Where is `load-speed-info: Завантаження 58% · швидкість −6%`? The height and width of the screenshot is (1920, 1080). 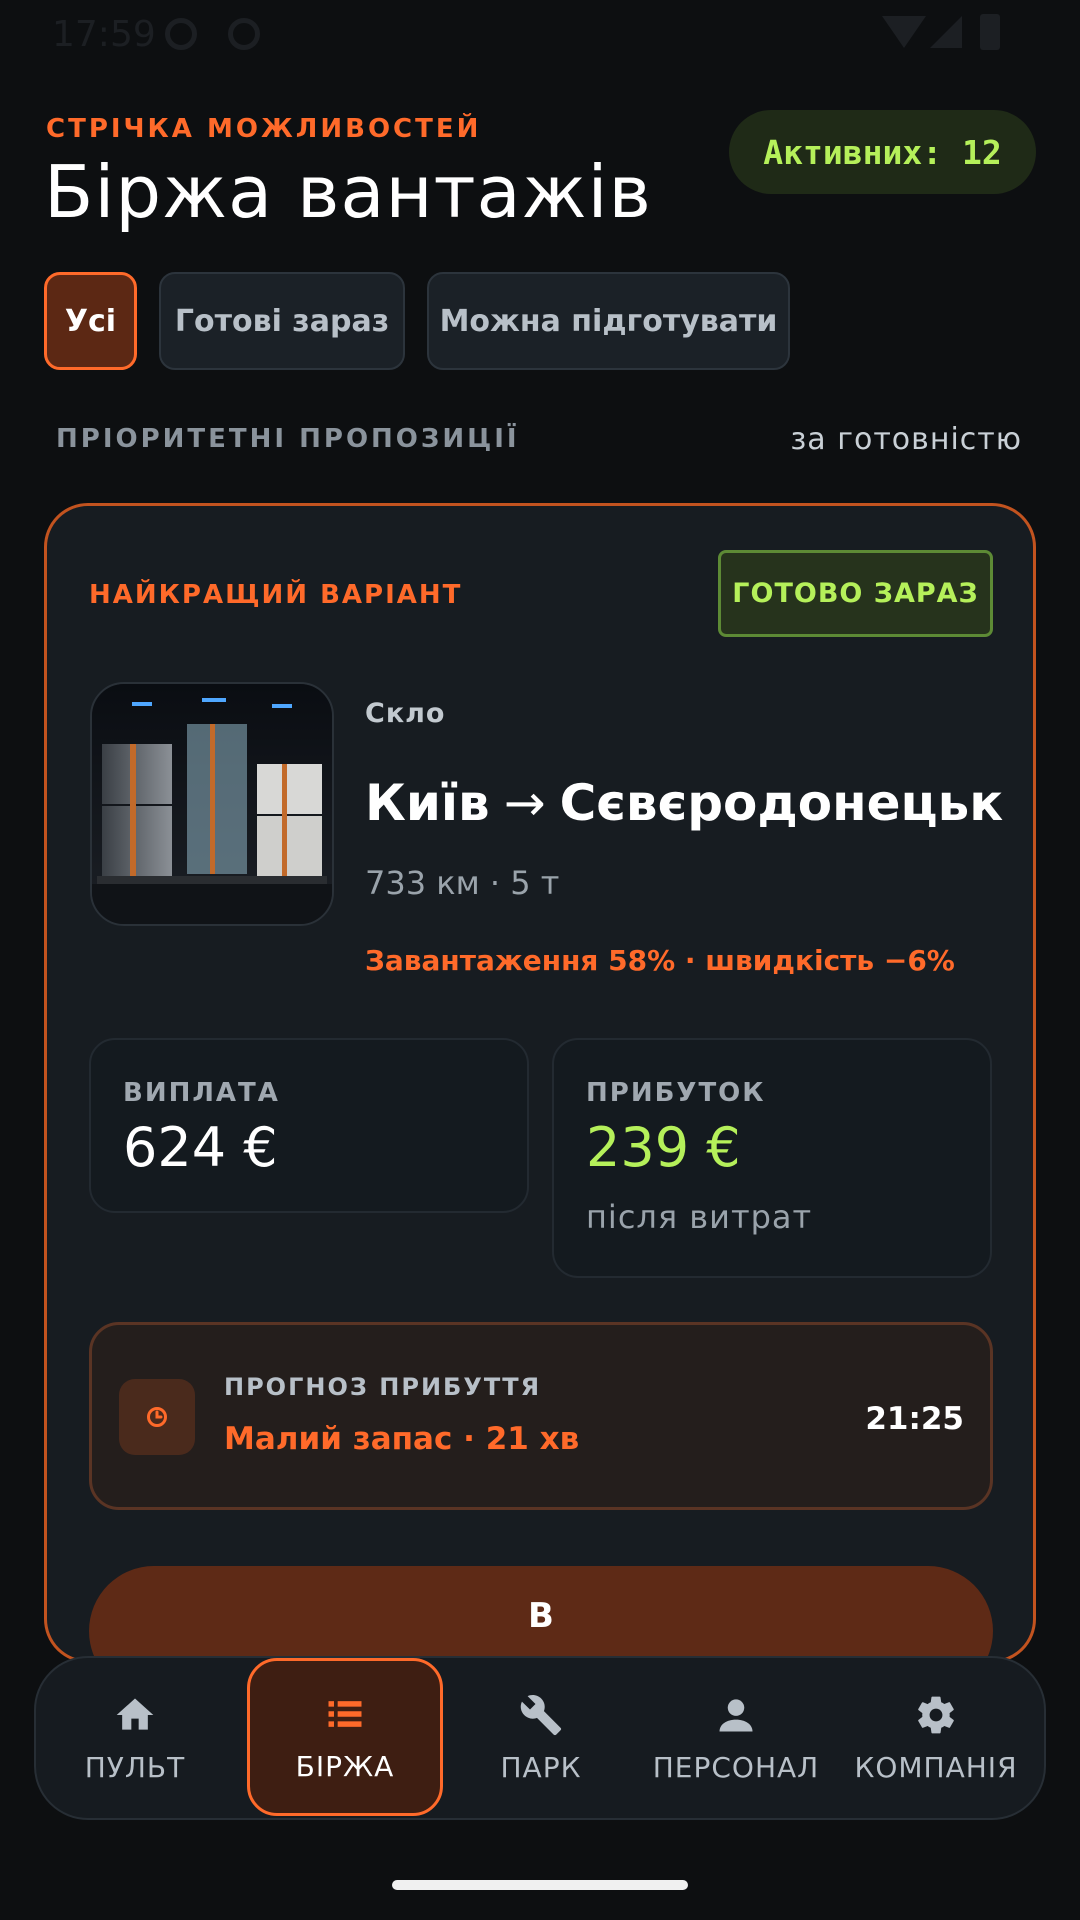
load-speed-info: Завантаження 58% · швидкість −6% is located at coordinates (660, 960).